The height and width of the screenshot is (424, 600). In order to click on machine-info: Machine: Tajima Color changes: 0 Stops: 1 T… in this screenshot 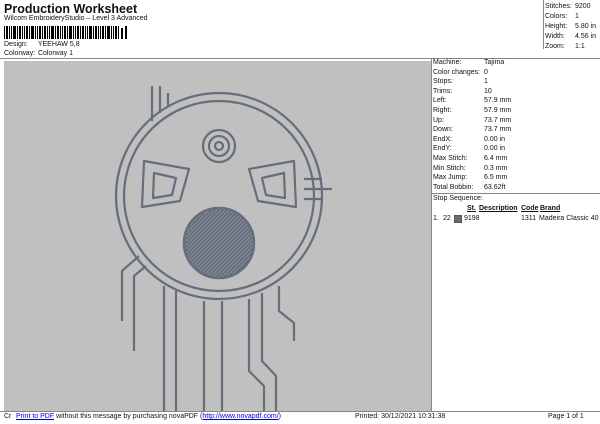, I will do `click(472, 125)`.